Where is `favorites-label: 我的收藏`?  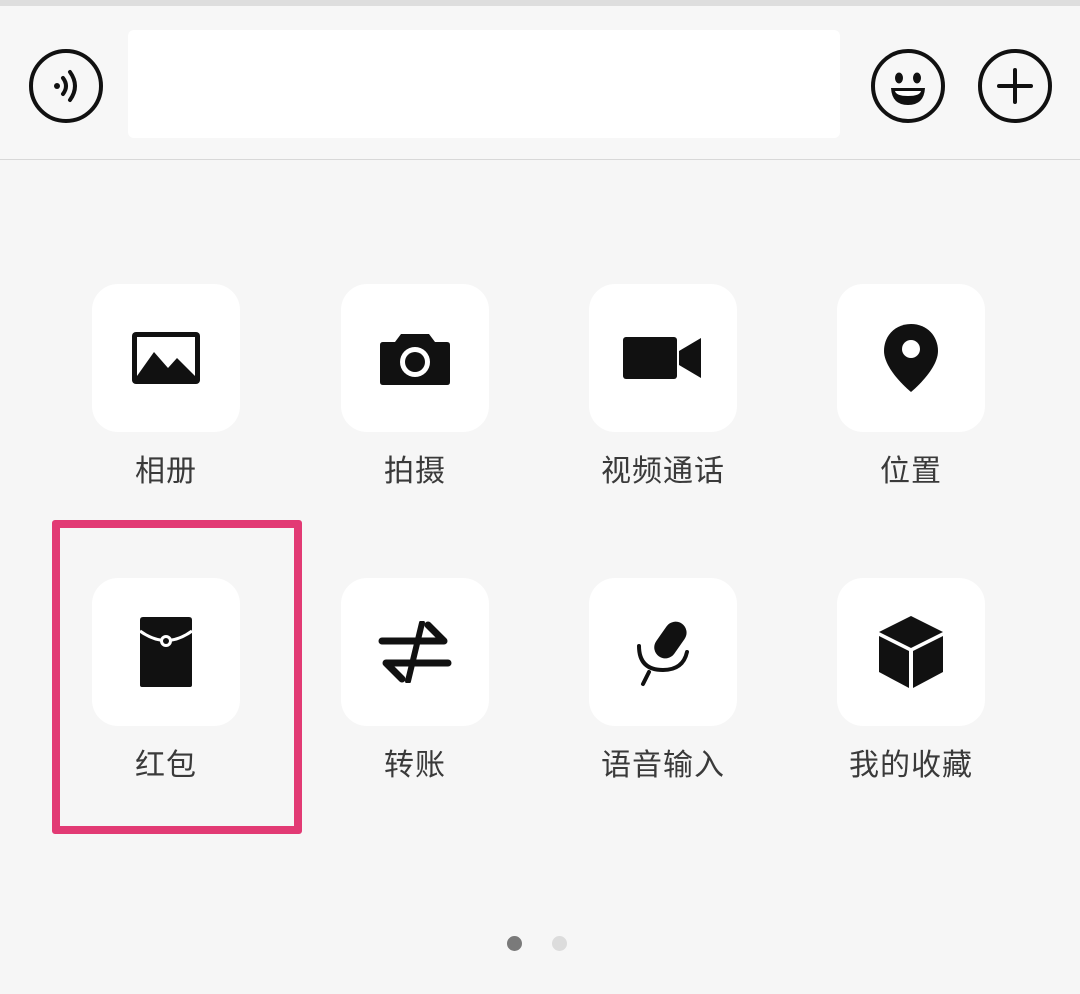 favorites-label: 我的收藏 is located at coordinates (911, 765).